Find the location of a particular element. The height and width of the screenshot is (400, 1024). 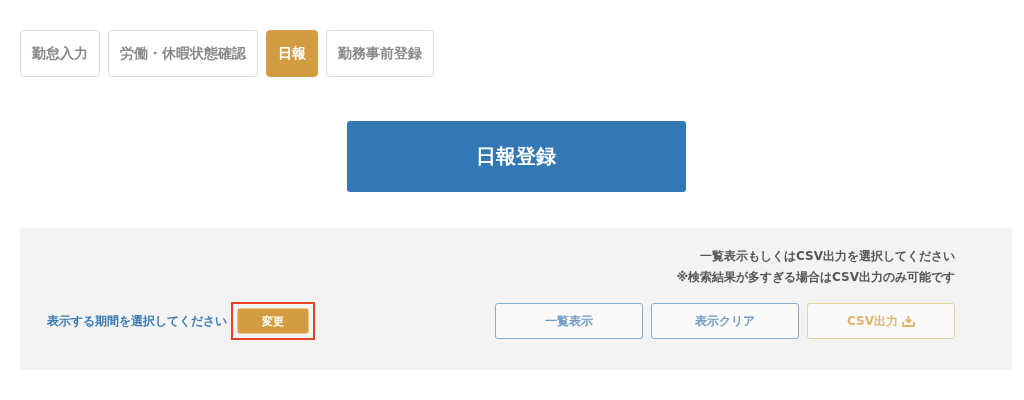

action-button: 一覧表示 is located at coordinates (569, 321).